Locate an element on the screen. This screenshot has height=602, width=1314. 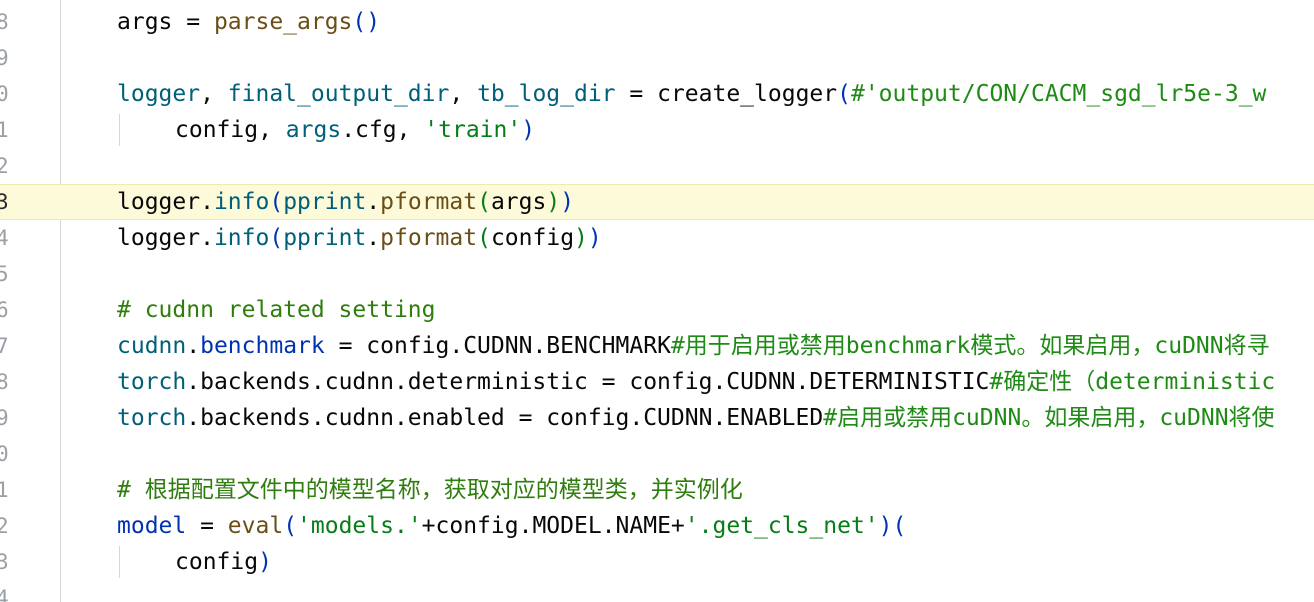
code-token: 'train' is located at coordinates (473, 130).